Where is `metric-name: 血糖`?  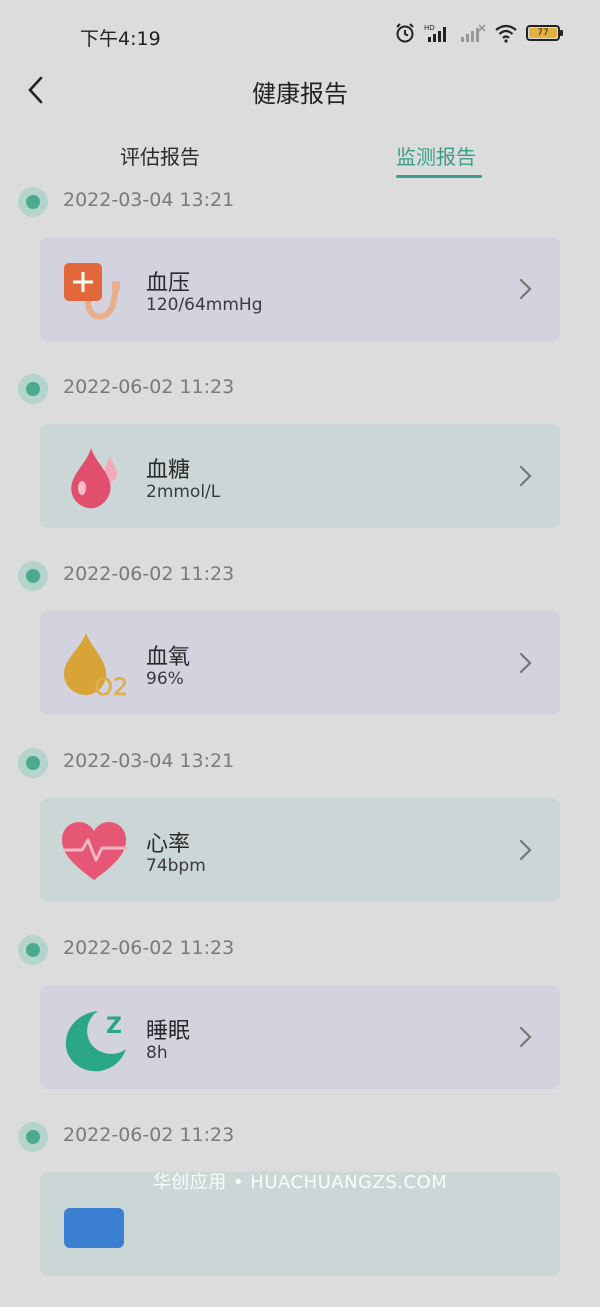
metric-name: 血糖 is located at coordinates (168, 470).